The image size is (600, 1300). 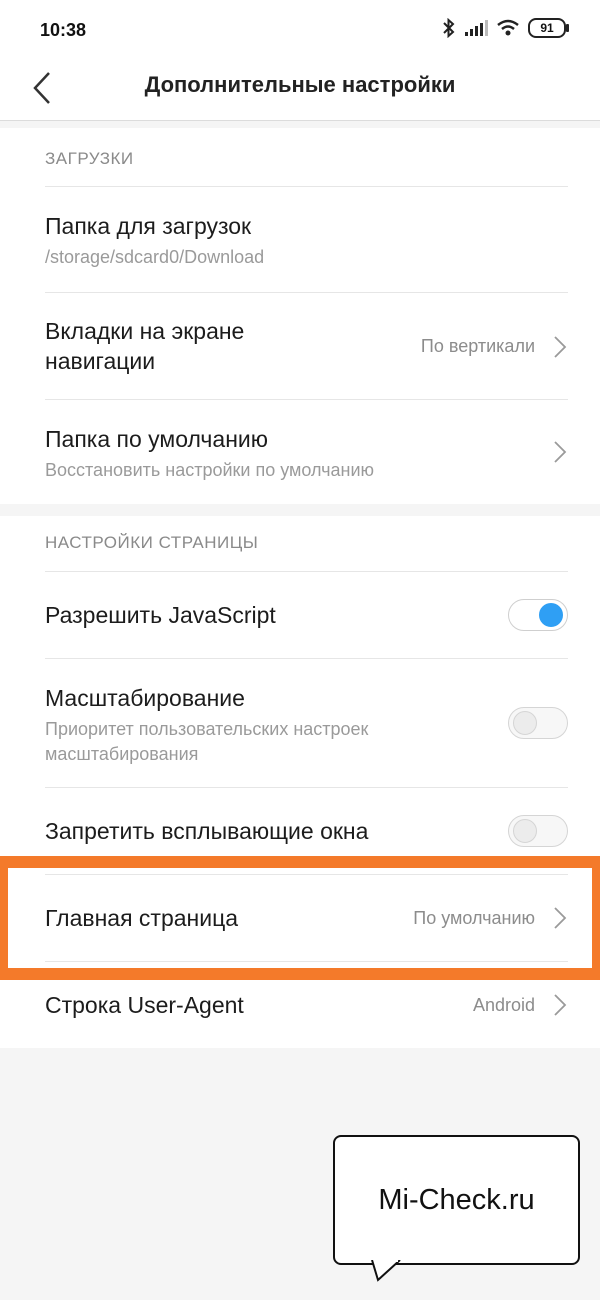 I want to click on homepage-row: Главная страница По умолчанию, so click(x=300, y=918).